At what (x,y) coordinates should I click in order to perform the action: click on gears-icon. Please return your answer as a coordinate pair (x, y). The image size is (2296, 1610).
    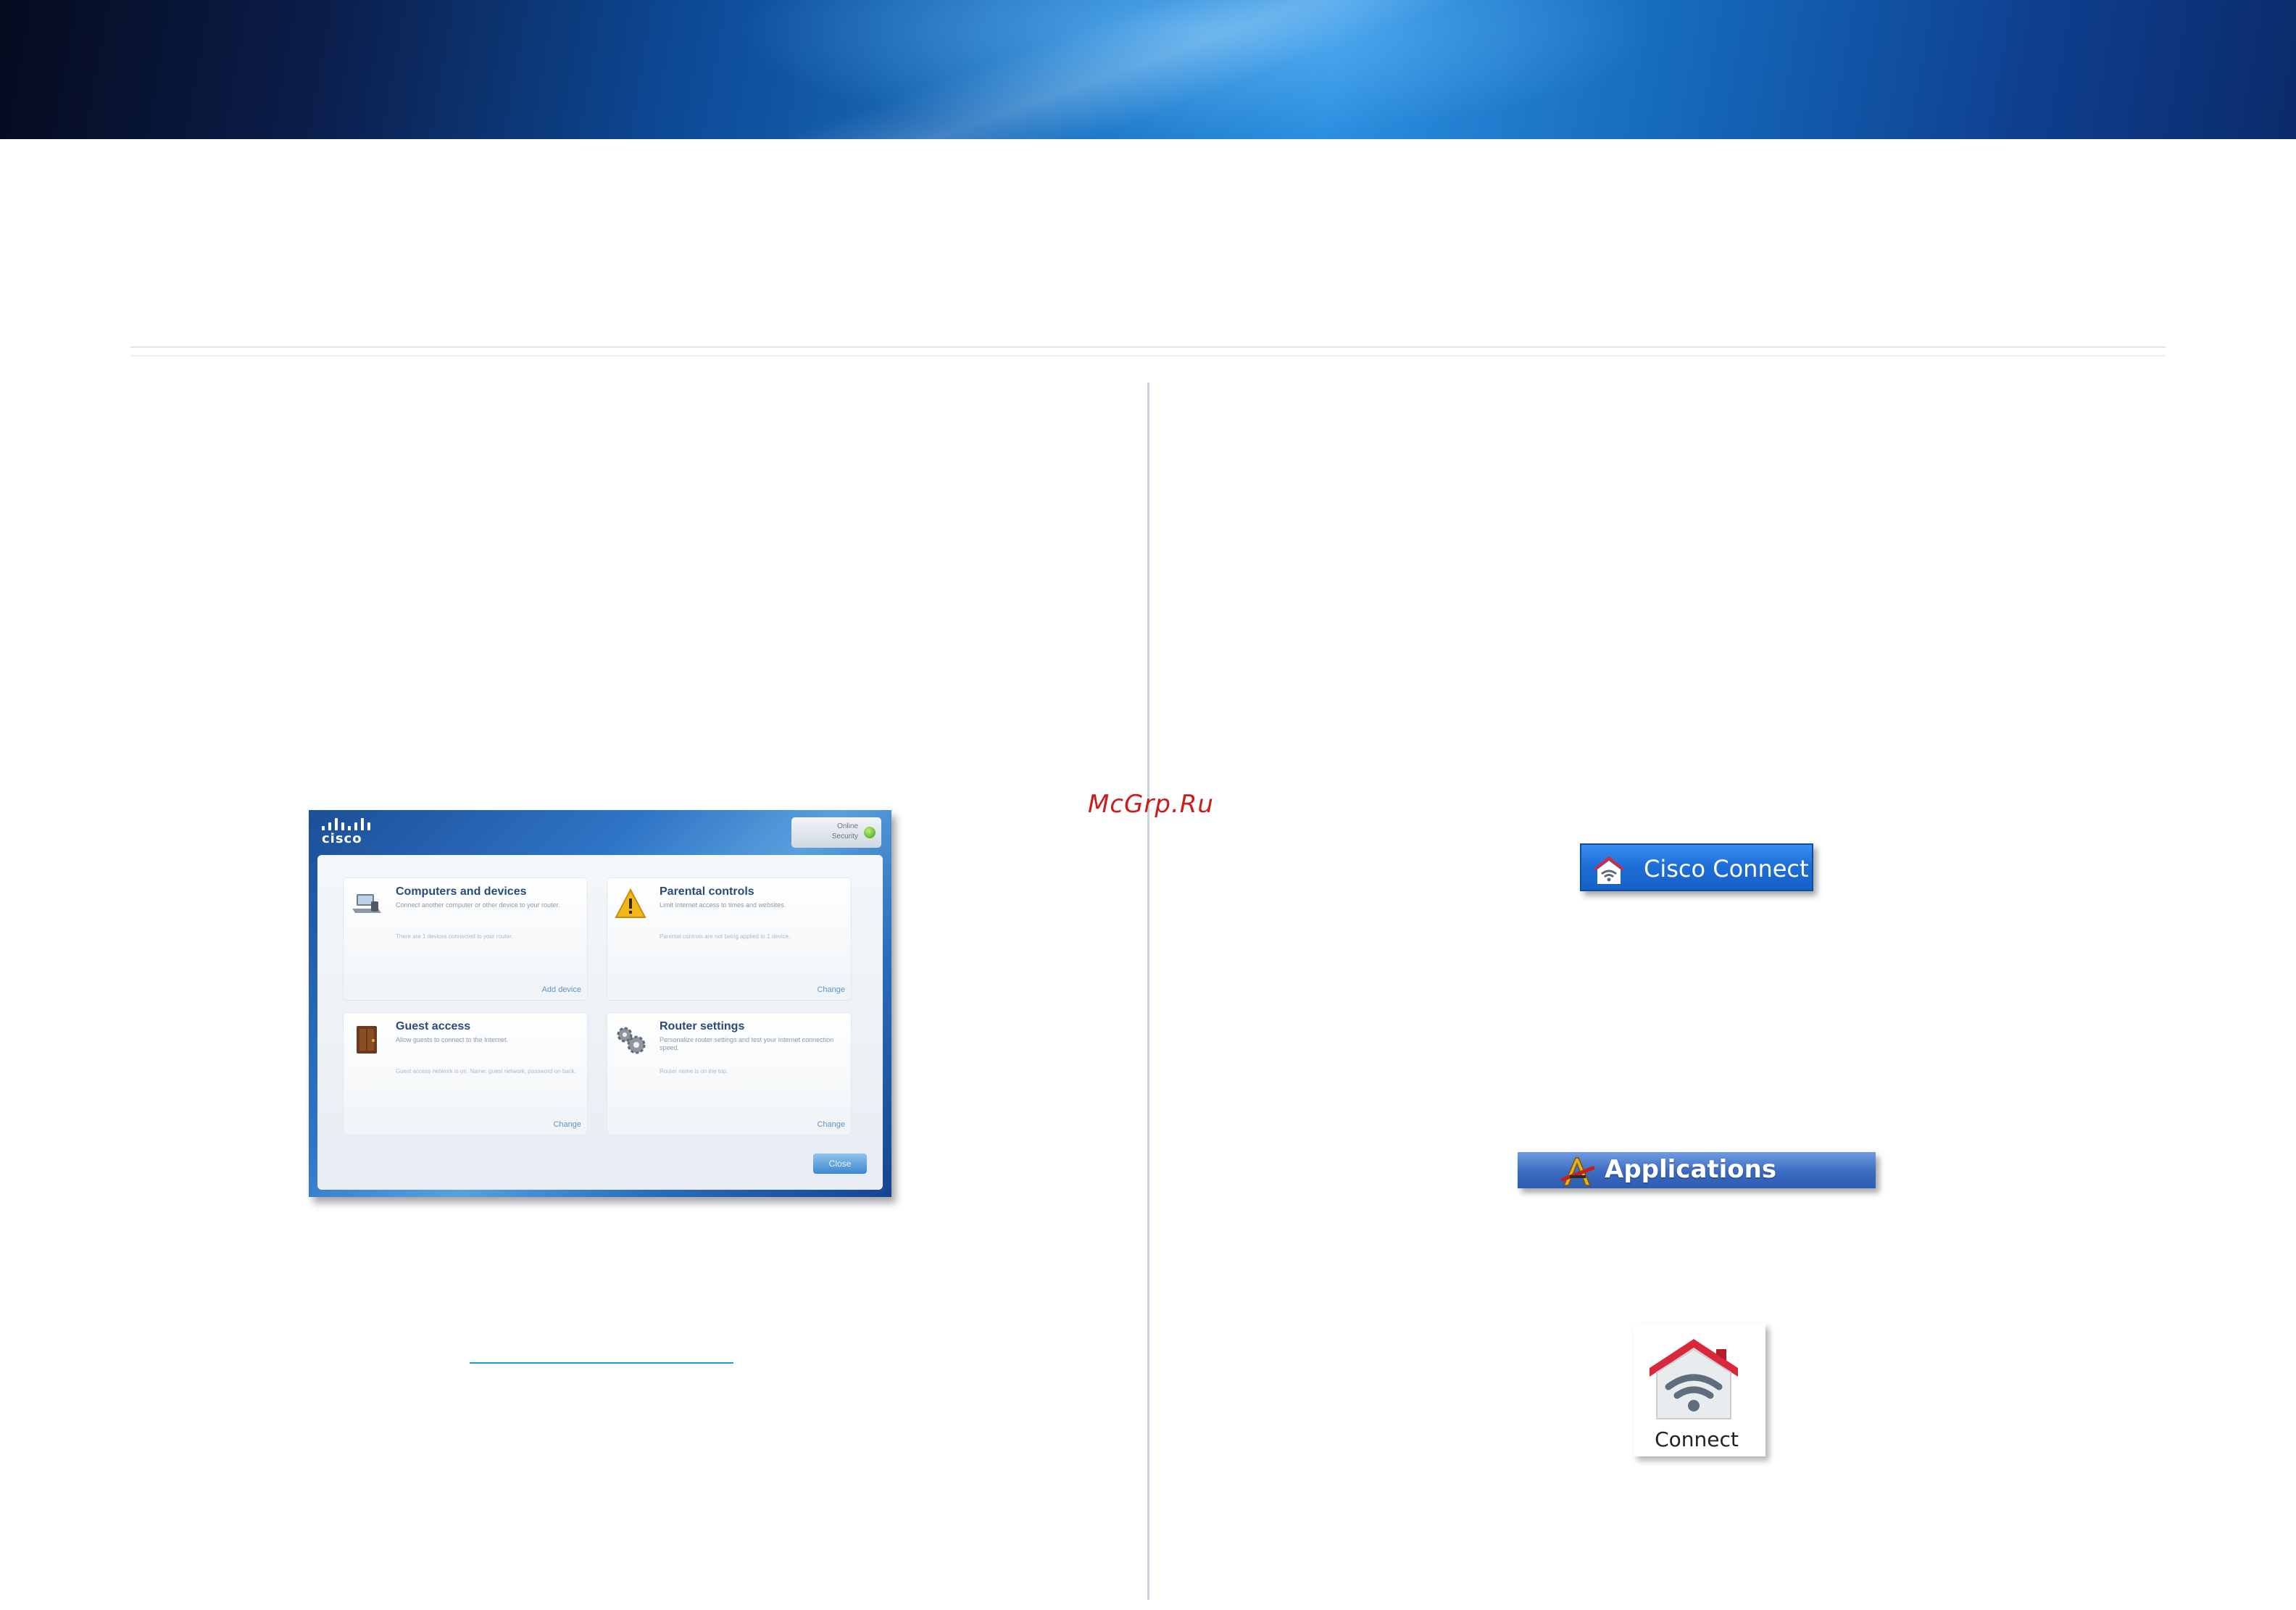
    Looking at the image, I should click on (631, 1040).